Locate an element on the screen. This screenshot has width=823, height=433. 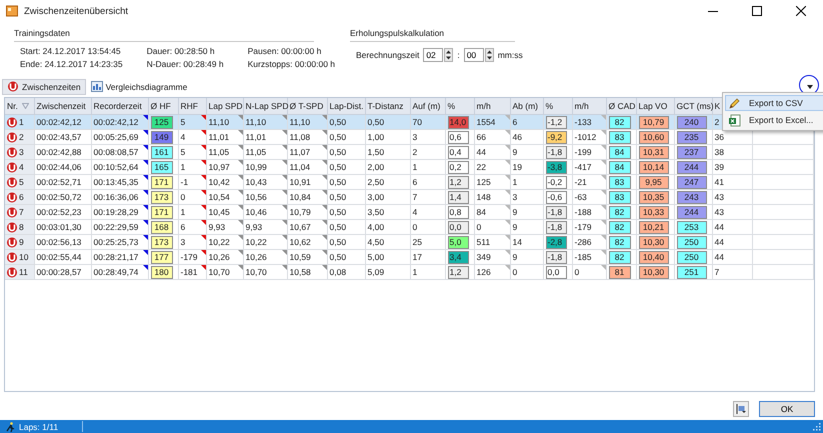
table-cell: 4,50 is located at coordinates (376, 242).